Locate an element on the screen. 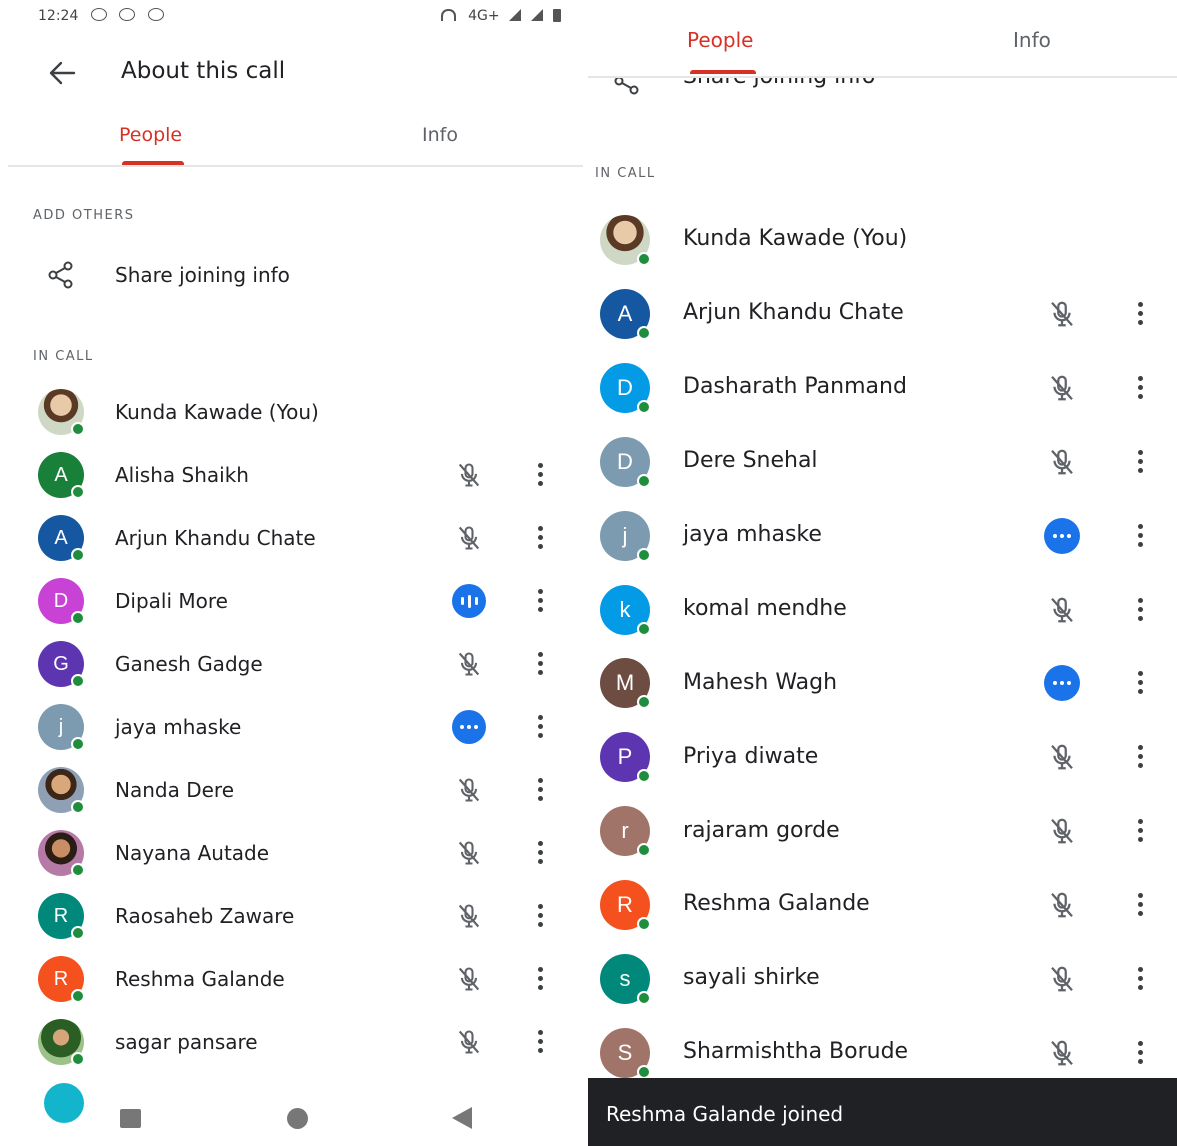 This screenshot has height=1146, width=1177. tab-info-right: Info is located at coordinates (1032, 40).